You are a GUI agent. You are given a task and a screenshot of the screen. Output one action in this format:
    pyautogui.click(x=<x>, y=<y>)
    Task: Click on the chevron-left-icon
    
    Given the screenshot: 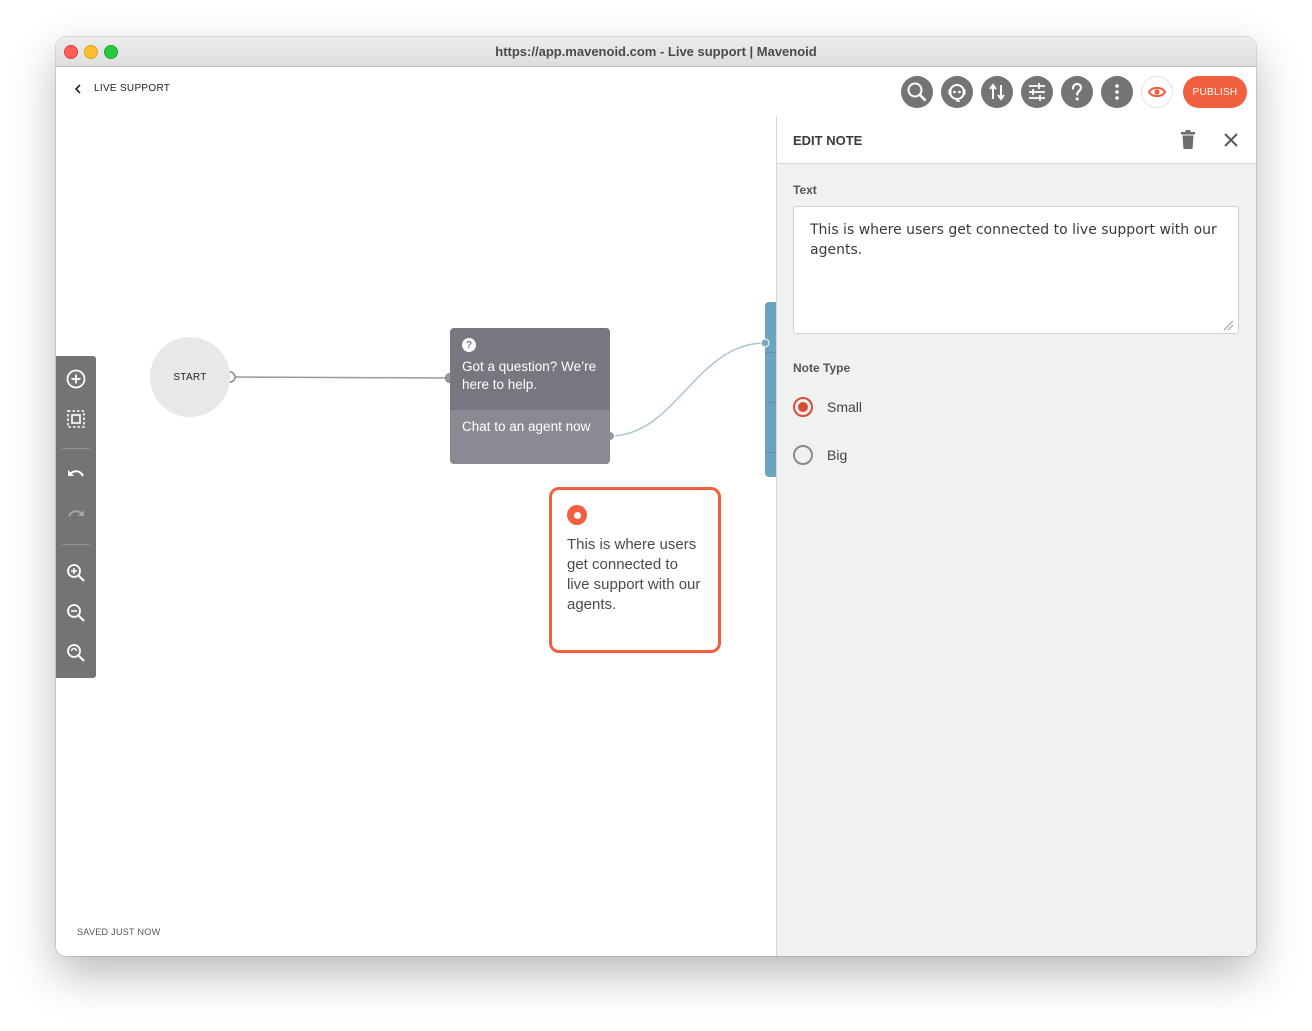 What is the action you would take?
    pyautogui.click(x=77, y=88)
    